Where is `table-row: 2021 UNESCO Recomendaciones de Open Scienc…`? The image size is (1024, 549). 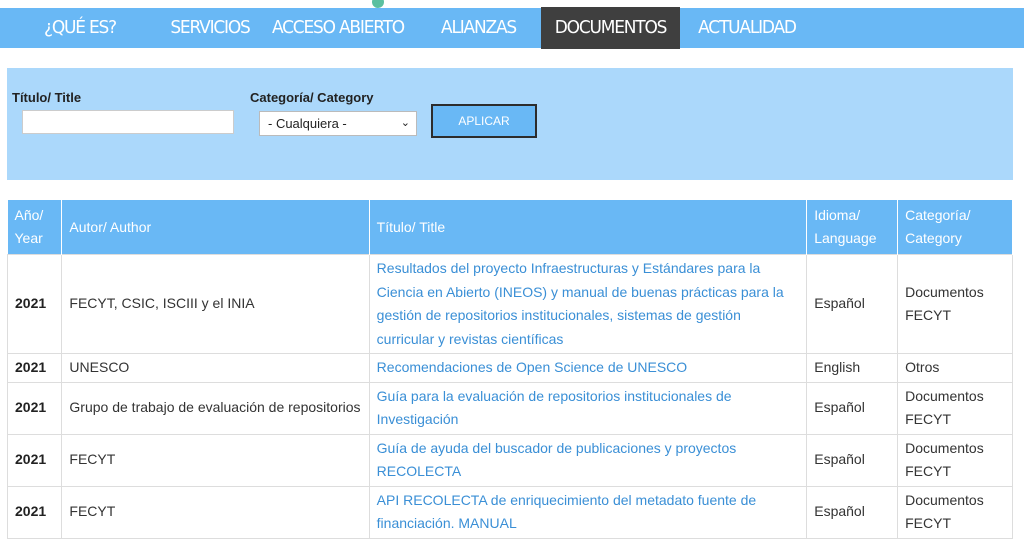
table-row: 2021 UNESCO Recomendaciones de Open Scienc… is located at coordinates (509, 368).